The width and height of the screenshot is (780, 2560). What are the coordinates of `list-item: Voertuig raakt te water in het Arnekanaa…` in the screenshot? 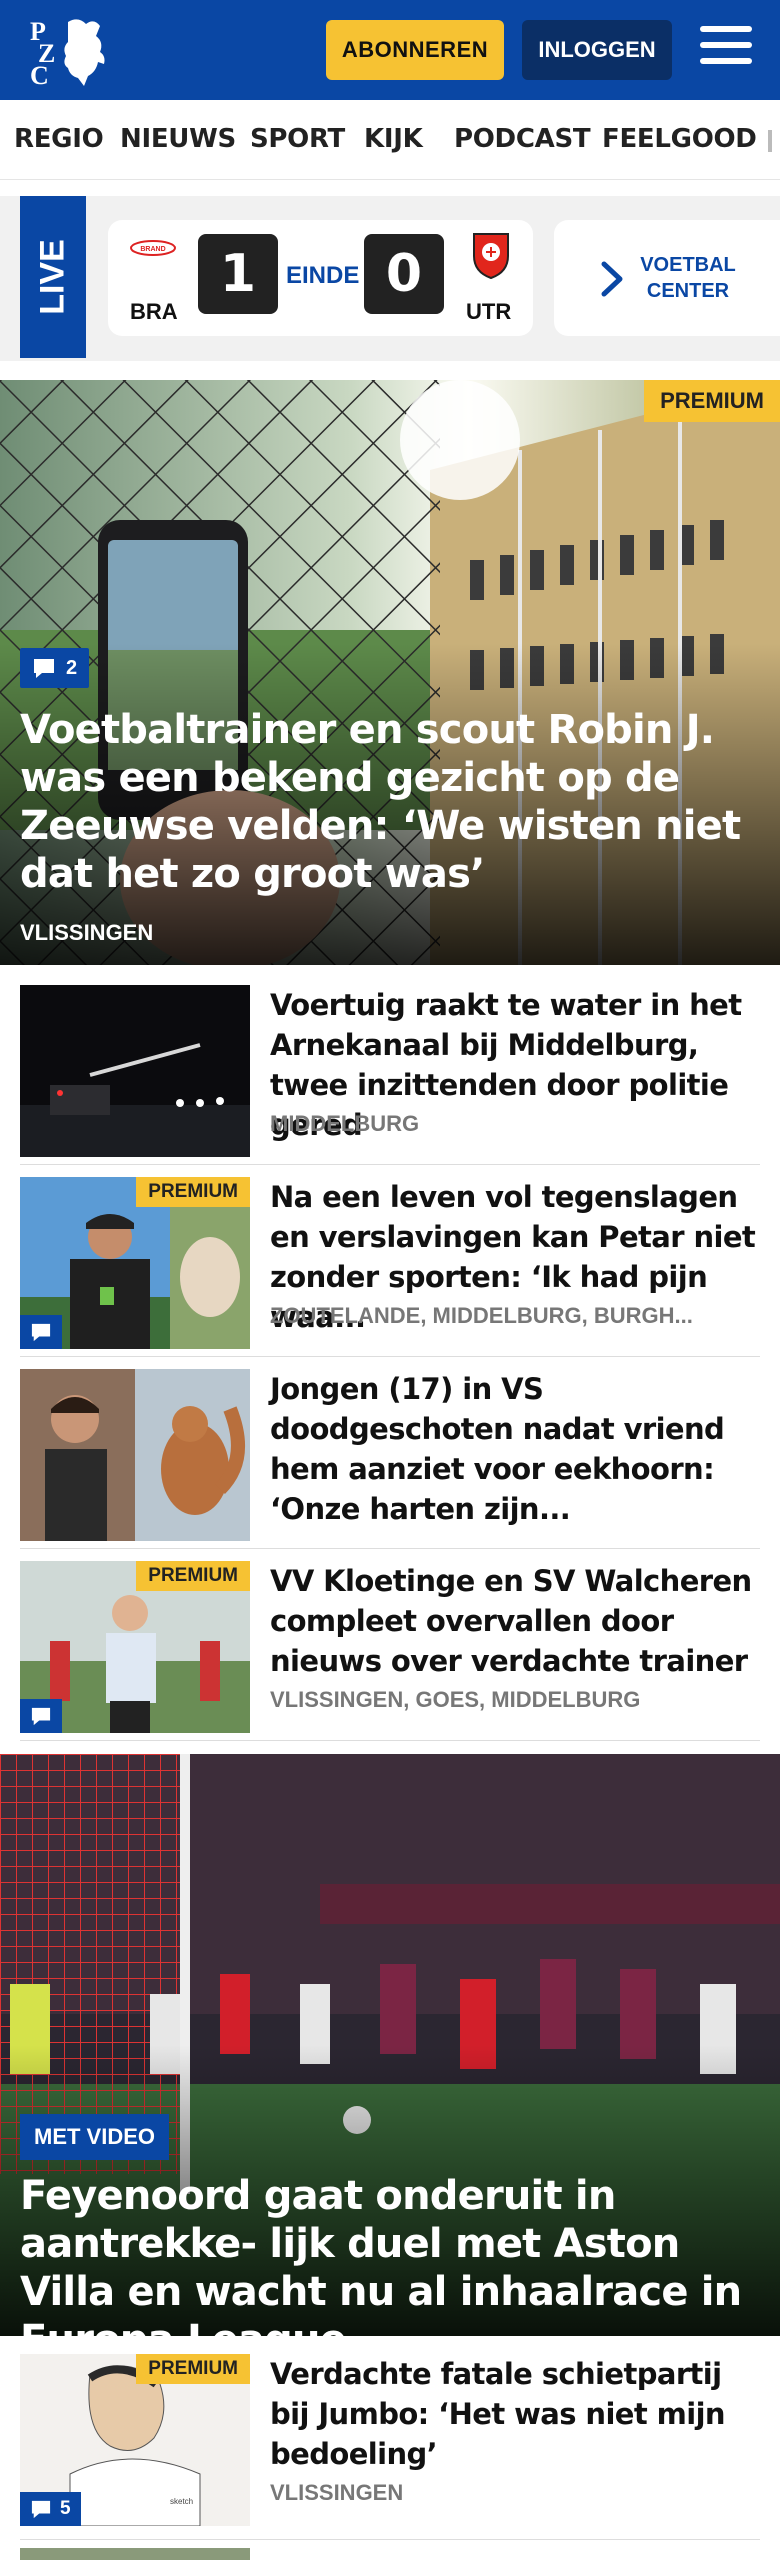 It's located at (390, 1075).